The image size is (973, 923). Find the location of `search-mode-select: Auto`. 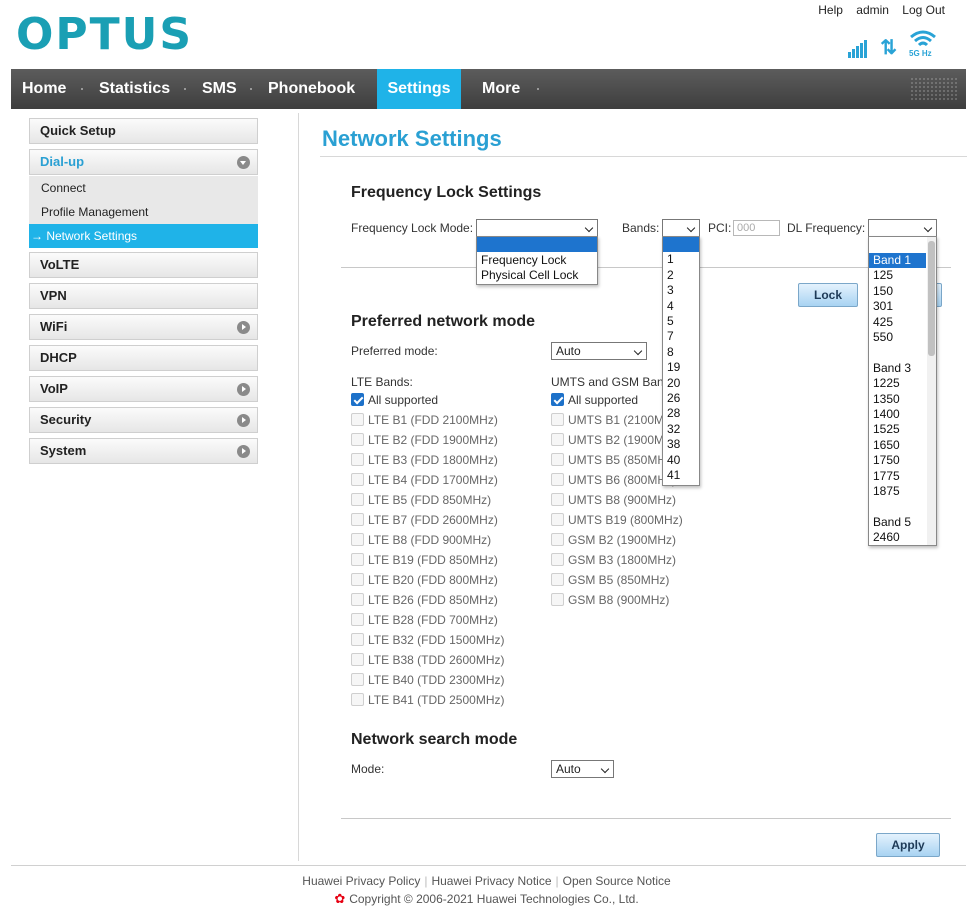

search-mode-select: Auto is located at coordinates (582, 769).